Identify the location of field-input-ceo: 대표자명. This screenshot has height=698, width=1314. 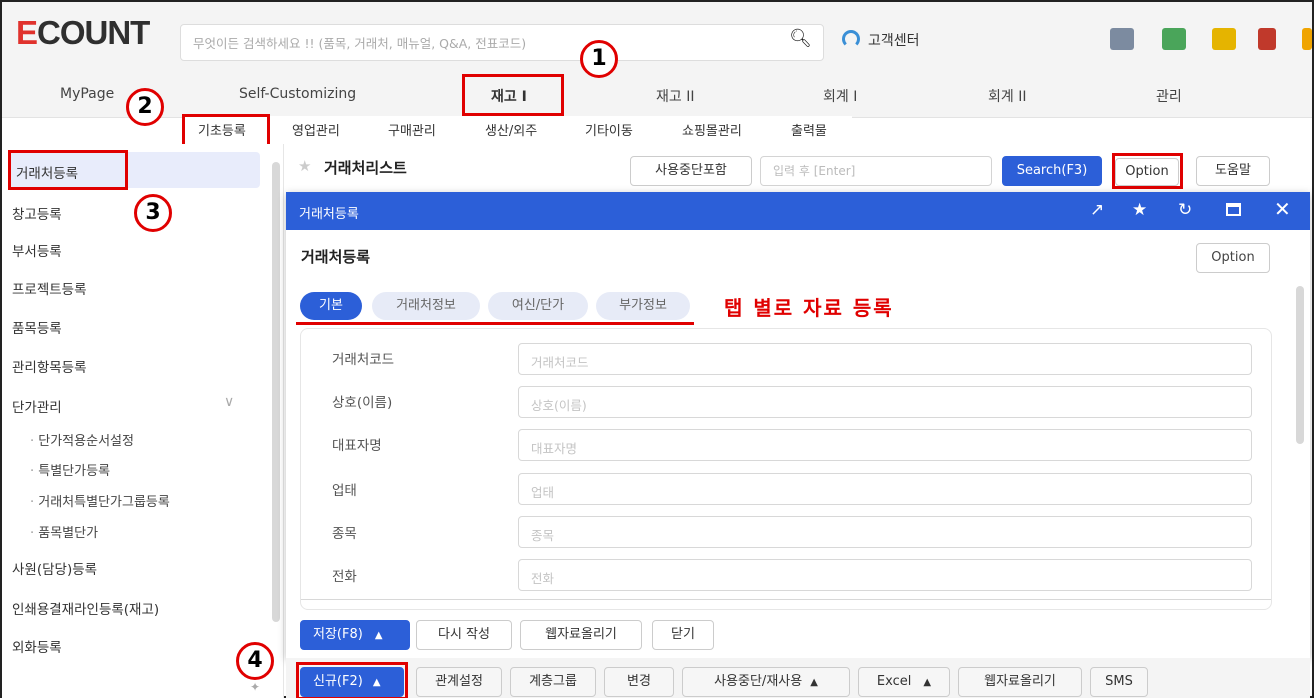
(885, 445).